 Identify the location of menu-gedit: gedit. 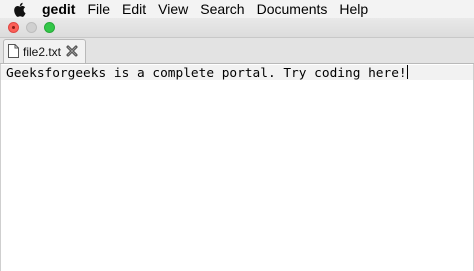
(58, 9).